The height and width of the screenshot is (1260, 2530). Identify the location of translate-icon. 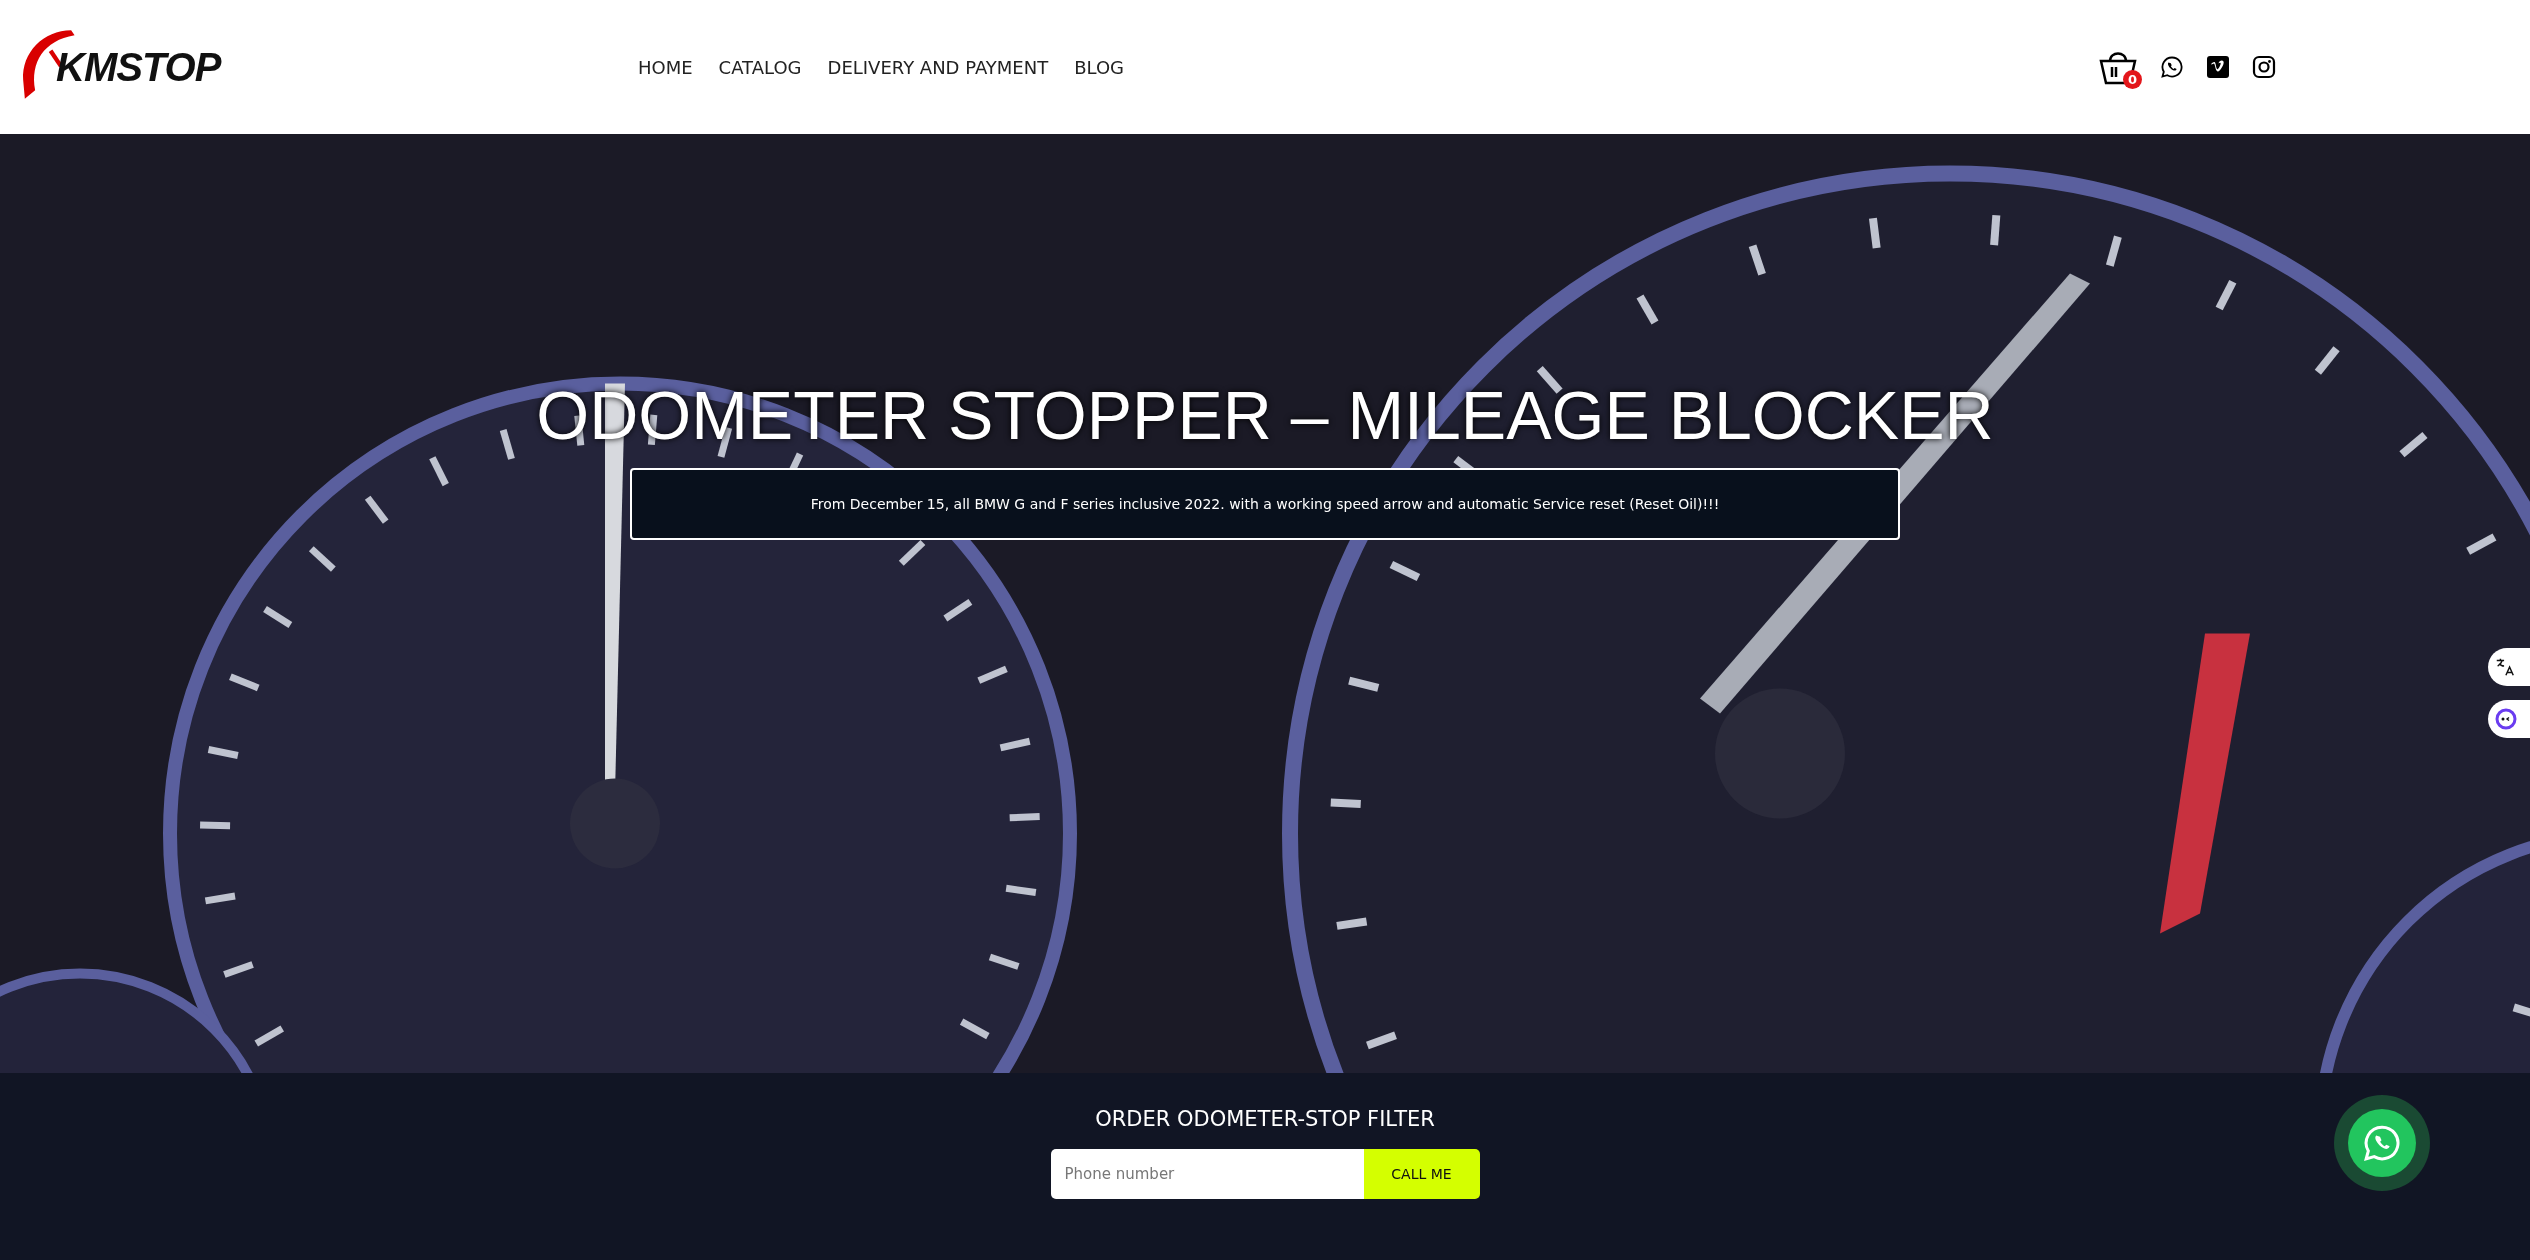
(2509, 667).